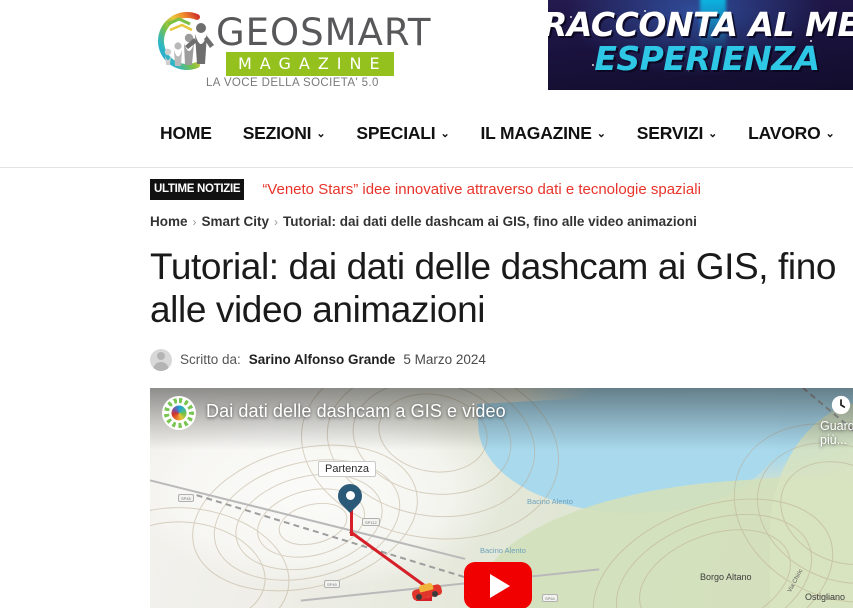 The height and width of the screenshot is (608, 853). What do you see at coordinates (707, 58) in the screenshot?
I see `banner-headline-2: ESPERIENZA` at bounding box center [707, 58].